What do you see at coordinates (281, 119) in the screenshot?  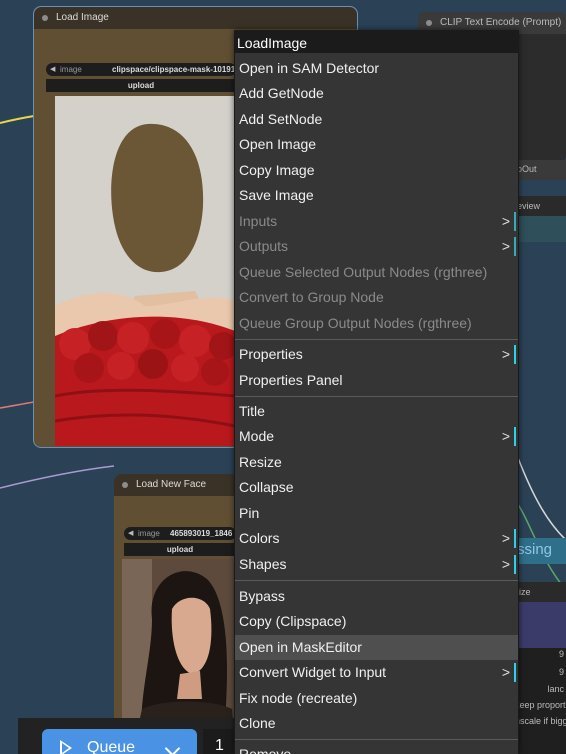 I see `menu-item-label: Add SetNode` at bounding box center [281, 119].